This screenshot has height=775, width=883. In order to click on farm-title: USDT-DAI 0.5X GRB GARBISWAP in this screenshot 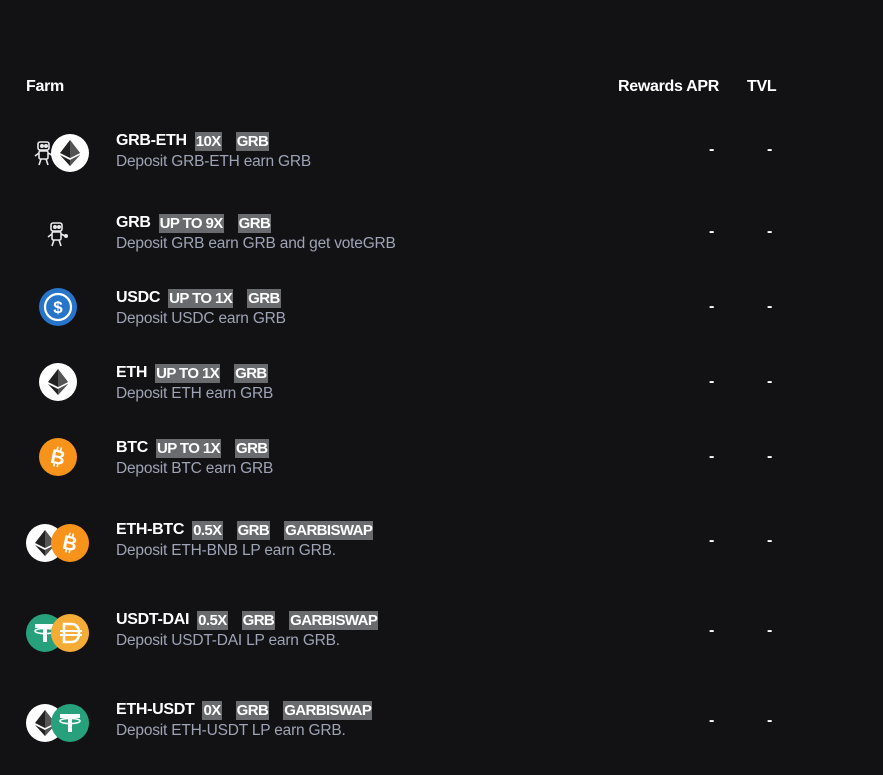, I will do `click(254, 620)`.